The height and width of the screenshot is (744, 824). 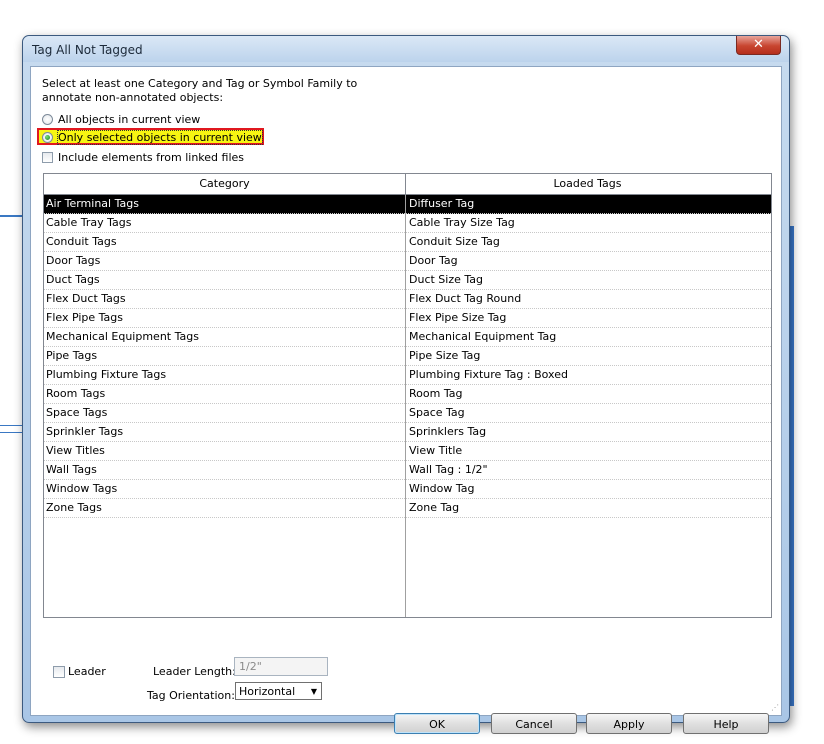 I want to click on category-cell: Conduit Tags, so click(x=225, y=242).